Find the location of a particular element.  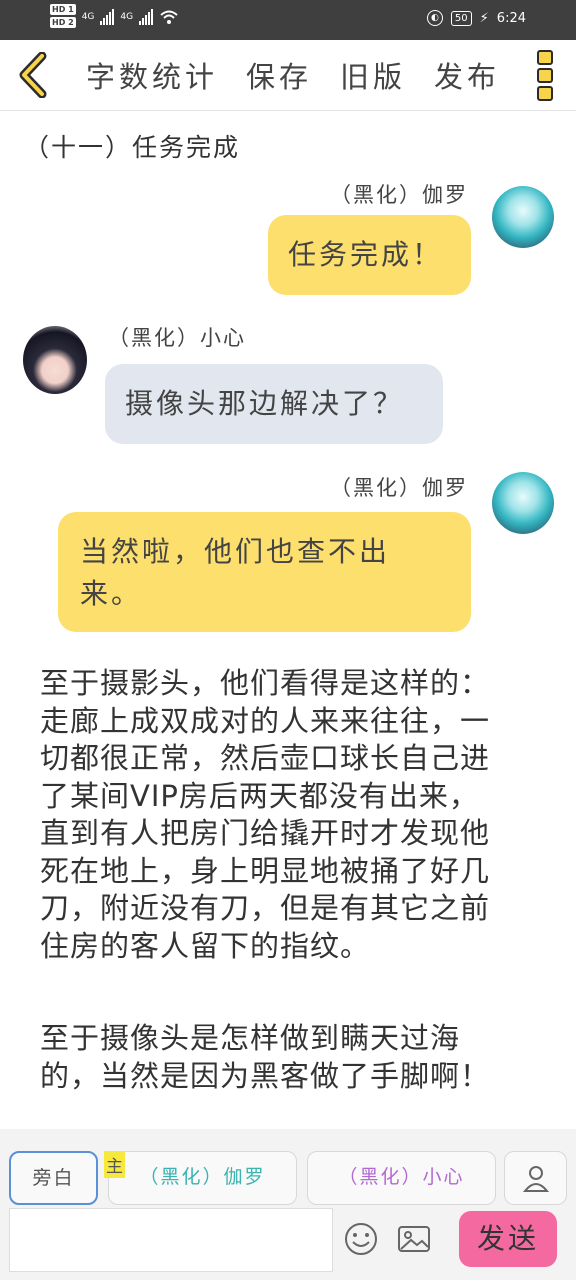

narration-paragraph: 至于摄像头是怎样做到瞒天过海 的，当然是因为黑客做了手脚啊！ is located at coordinates (295, 1057).